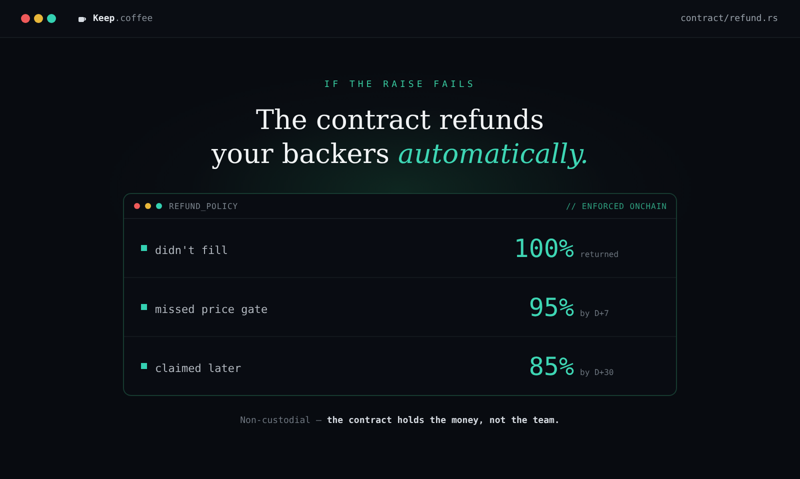  Describe the element at coordinates (594, 313) in the screenshot. I see `refund-note: by D+7` at that location.